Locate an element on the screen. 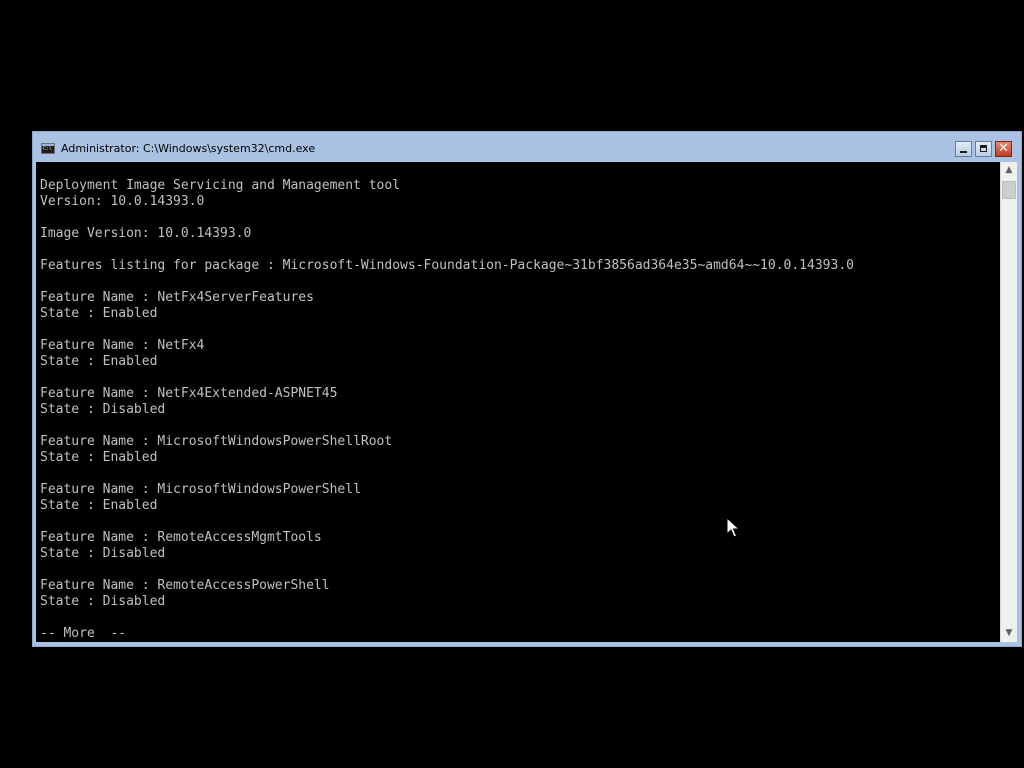  maximize-icon is located at coordinates (983, 148).